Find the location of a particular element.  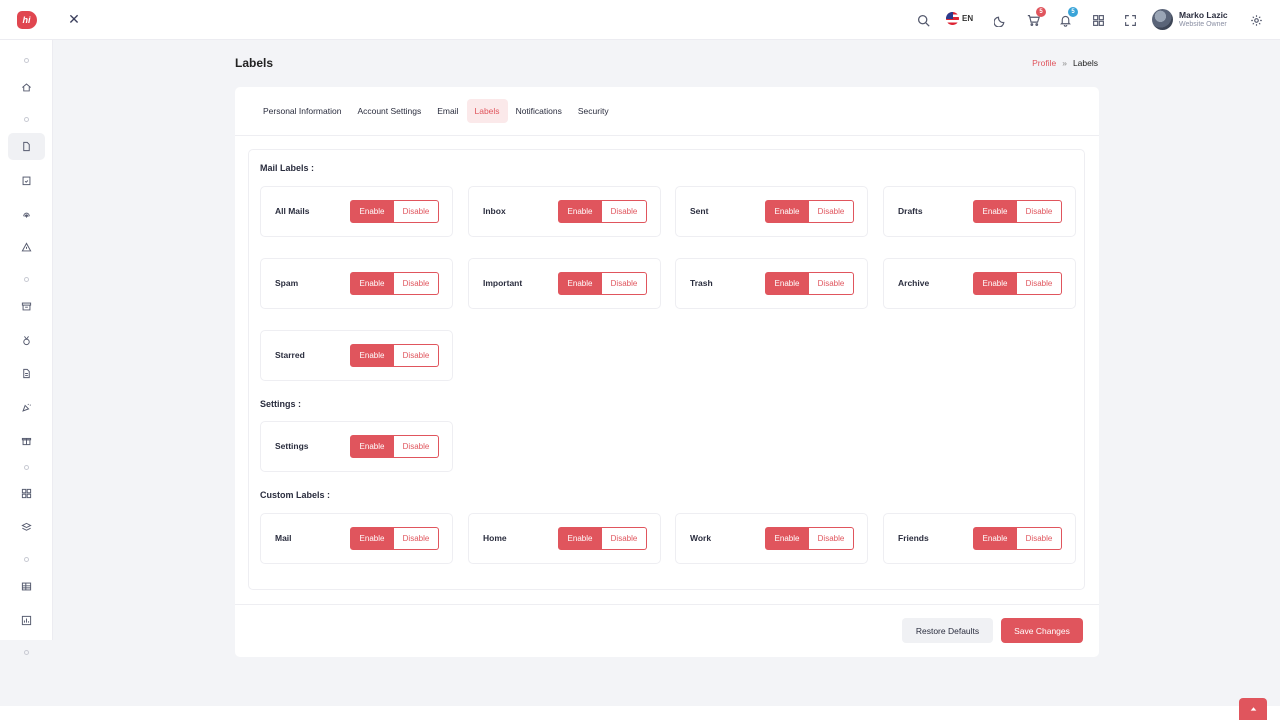

label-item: Mail Enable Disable is located at coordinates (356, 538).